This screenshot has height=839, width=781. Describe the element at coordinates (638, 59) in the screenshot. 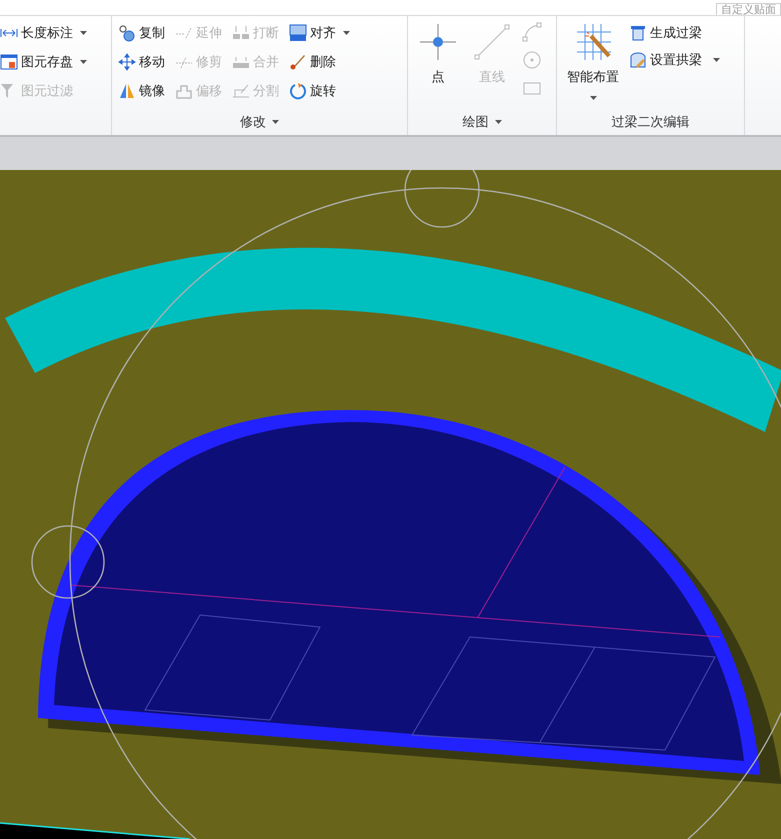

I see `arch-pencil-icon` at that location.